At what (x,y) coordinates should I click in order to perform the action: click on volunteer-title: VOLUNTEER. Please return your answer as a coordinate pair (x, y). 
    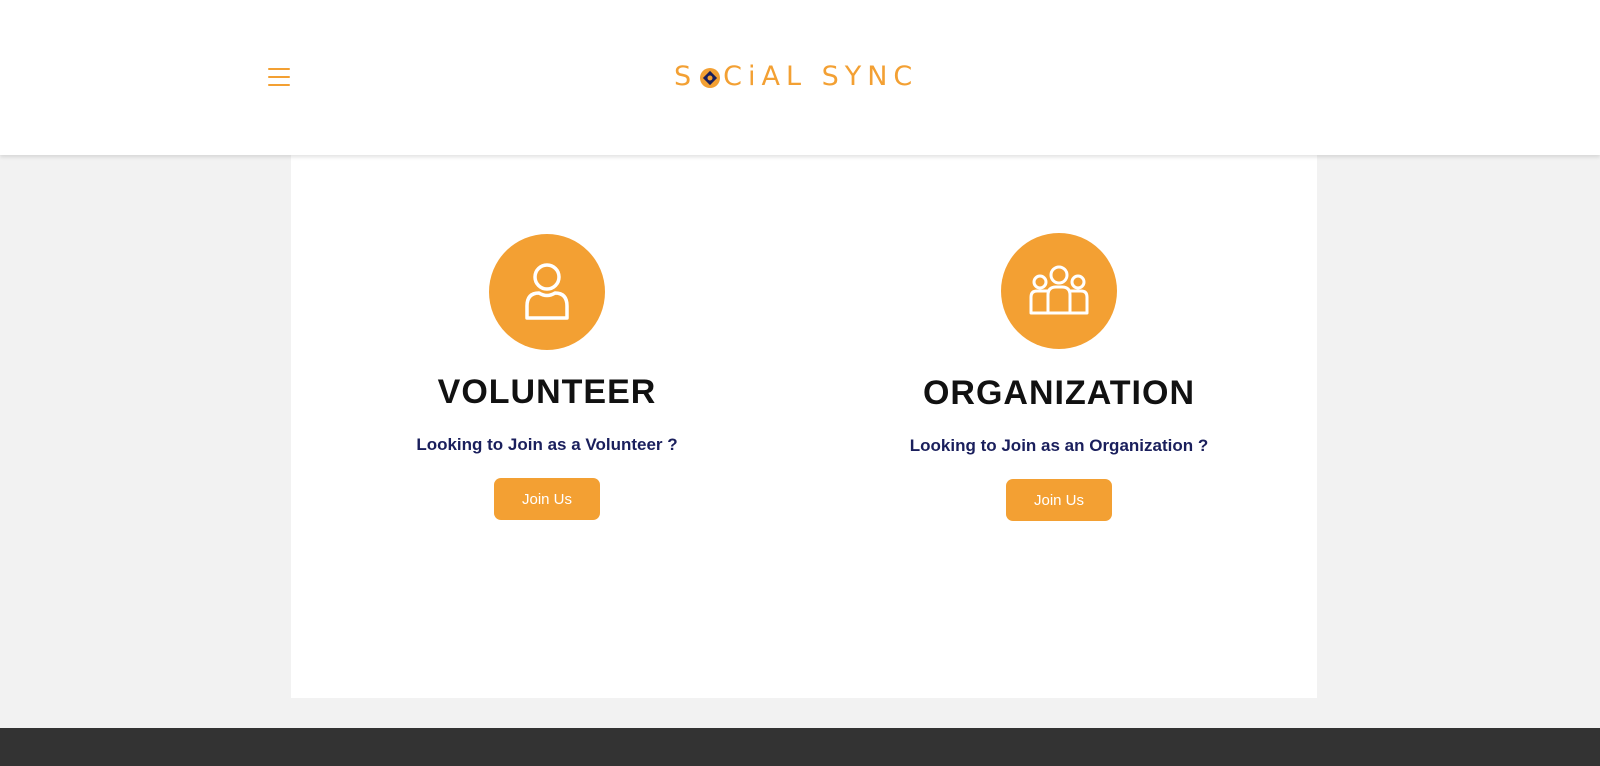
    Looking at the image, I should click on (547, 392).